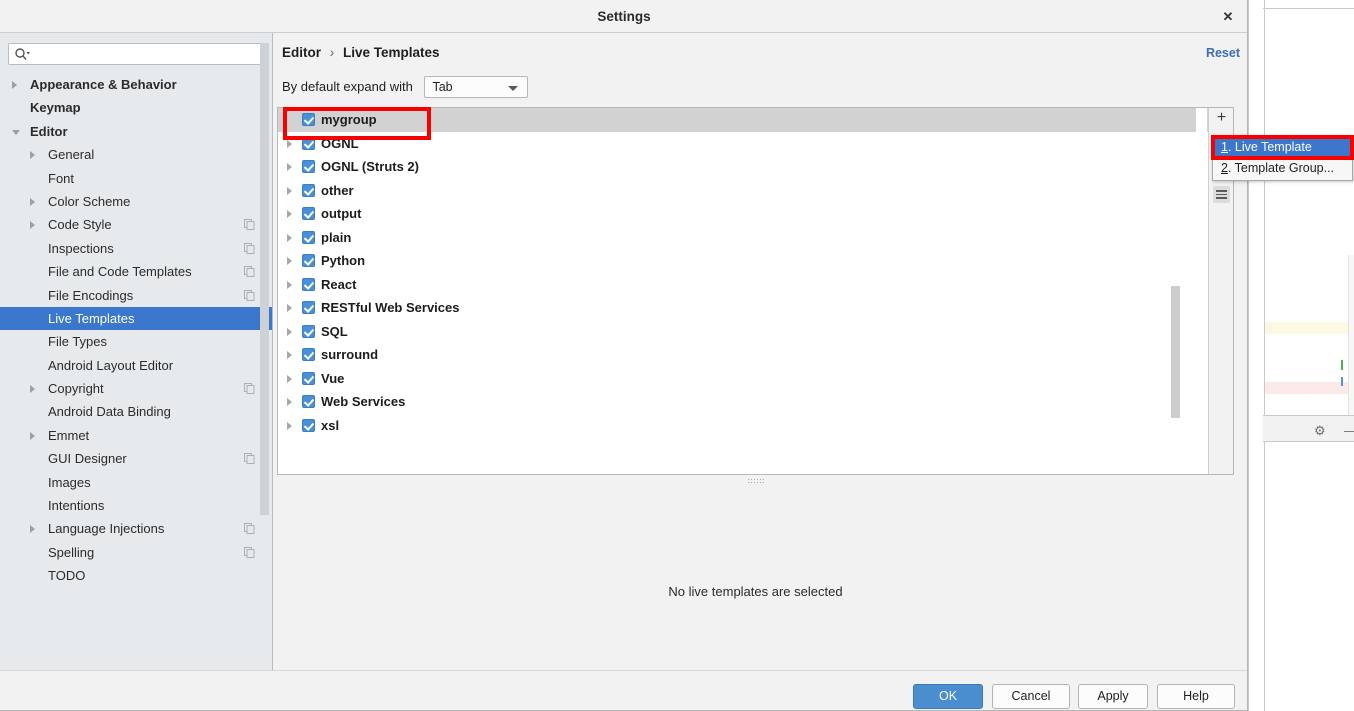  I want to click on template-group-row: other, so click(743, 191).